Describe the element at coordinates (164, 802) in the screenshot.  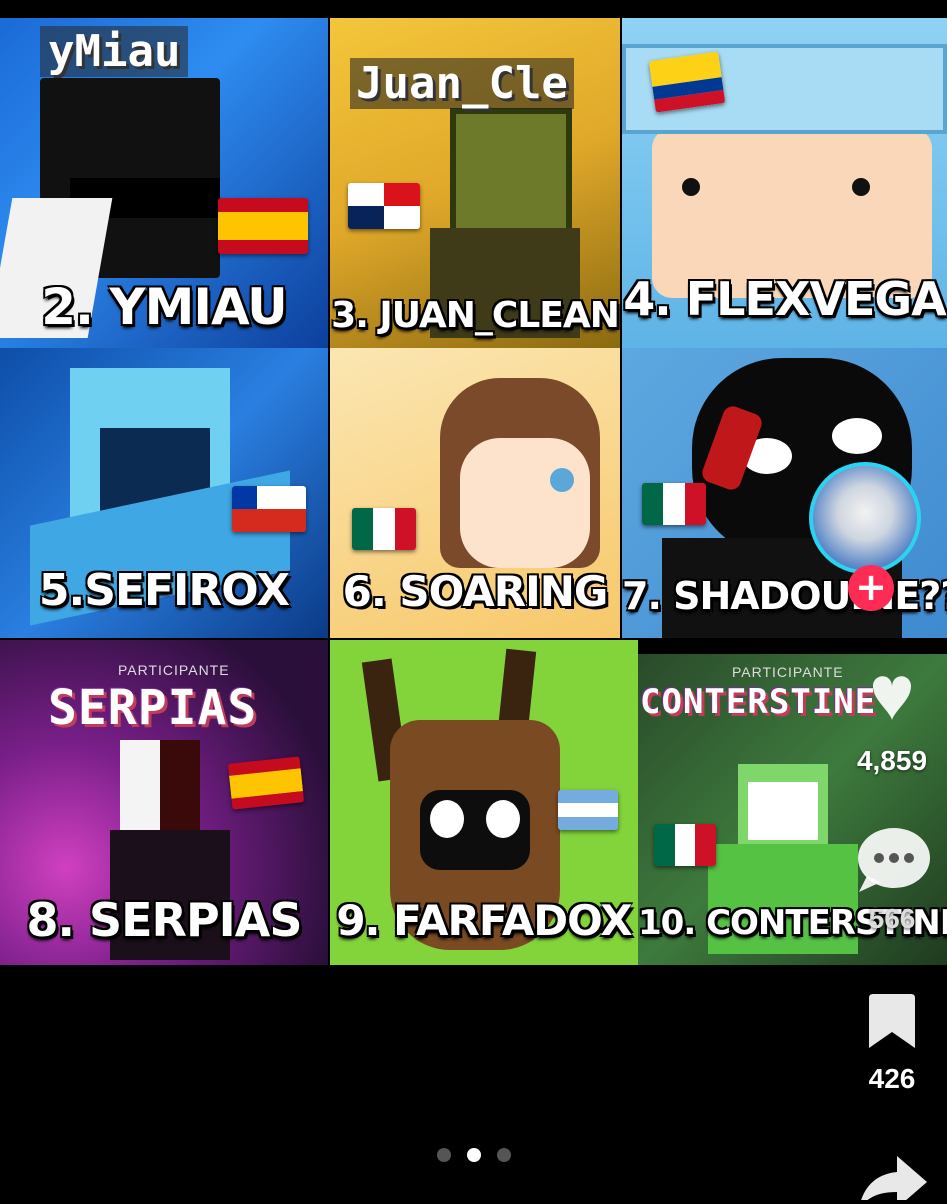
I see `tile-serpias: PARTICIPANTE SERPIAS 8. SERPIAS` at that location.